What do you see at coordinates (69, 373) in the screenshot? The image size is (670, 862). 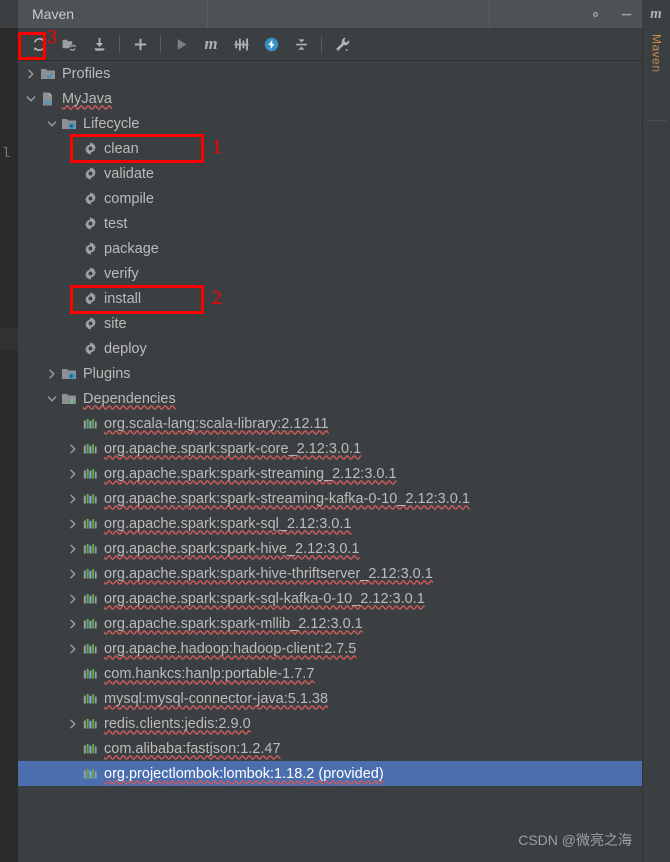 I see `plugins-folder-icon` at bounding box center [69, 373].